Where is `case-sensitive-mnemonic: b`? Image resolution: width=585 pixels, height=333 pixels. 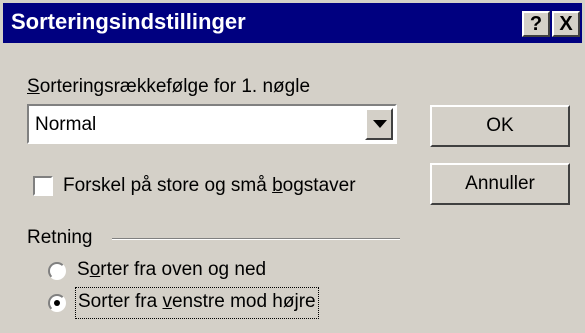
case-sensitive-mnemonic: b is located at coordinates (277, 185).